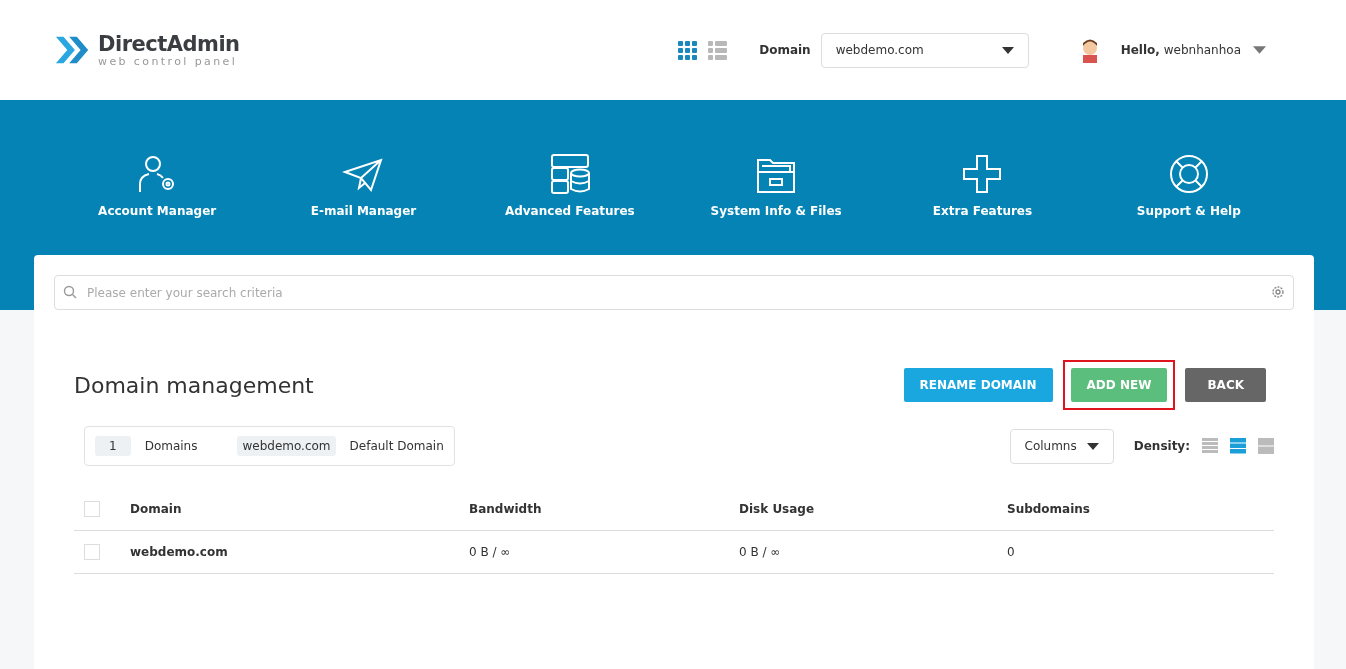 Image resolution: width=1346 pixels, height=669 pixels. Describe the element at coordinates (924, 50) in the screenshot. I see `domain-select: webdemo.com` at that location.